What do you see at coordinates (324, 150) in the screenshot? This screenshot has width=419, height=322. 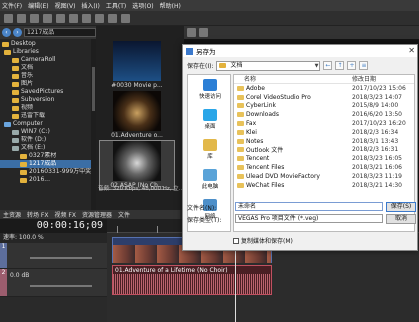 I see `file-row: Outlook 文件 2018/2/3 16:31` at bounding box center [324, 150].